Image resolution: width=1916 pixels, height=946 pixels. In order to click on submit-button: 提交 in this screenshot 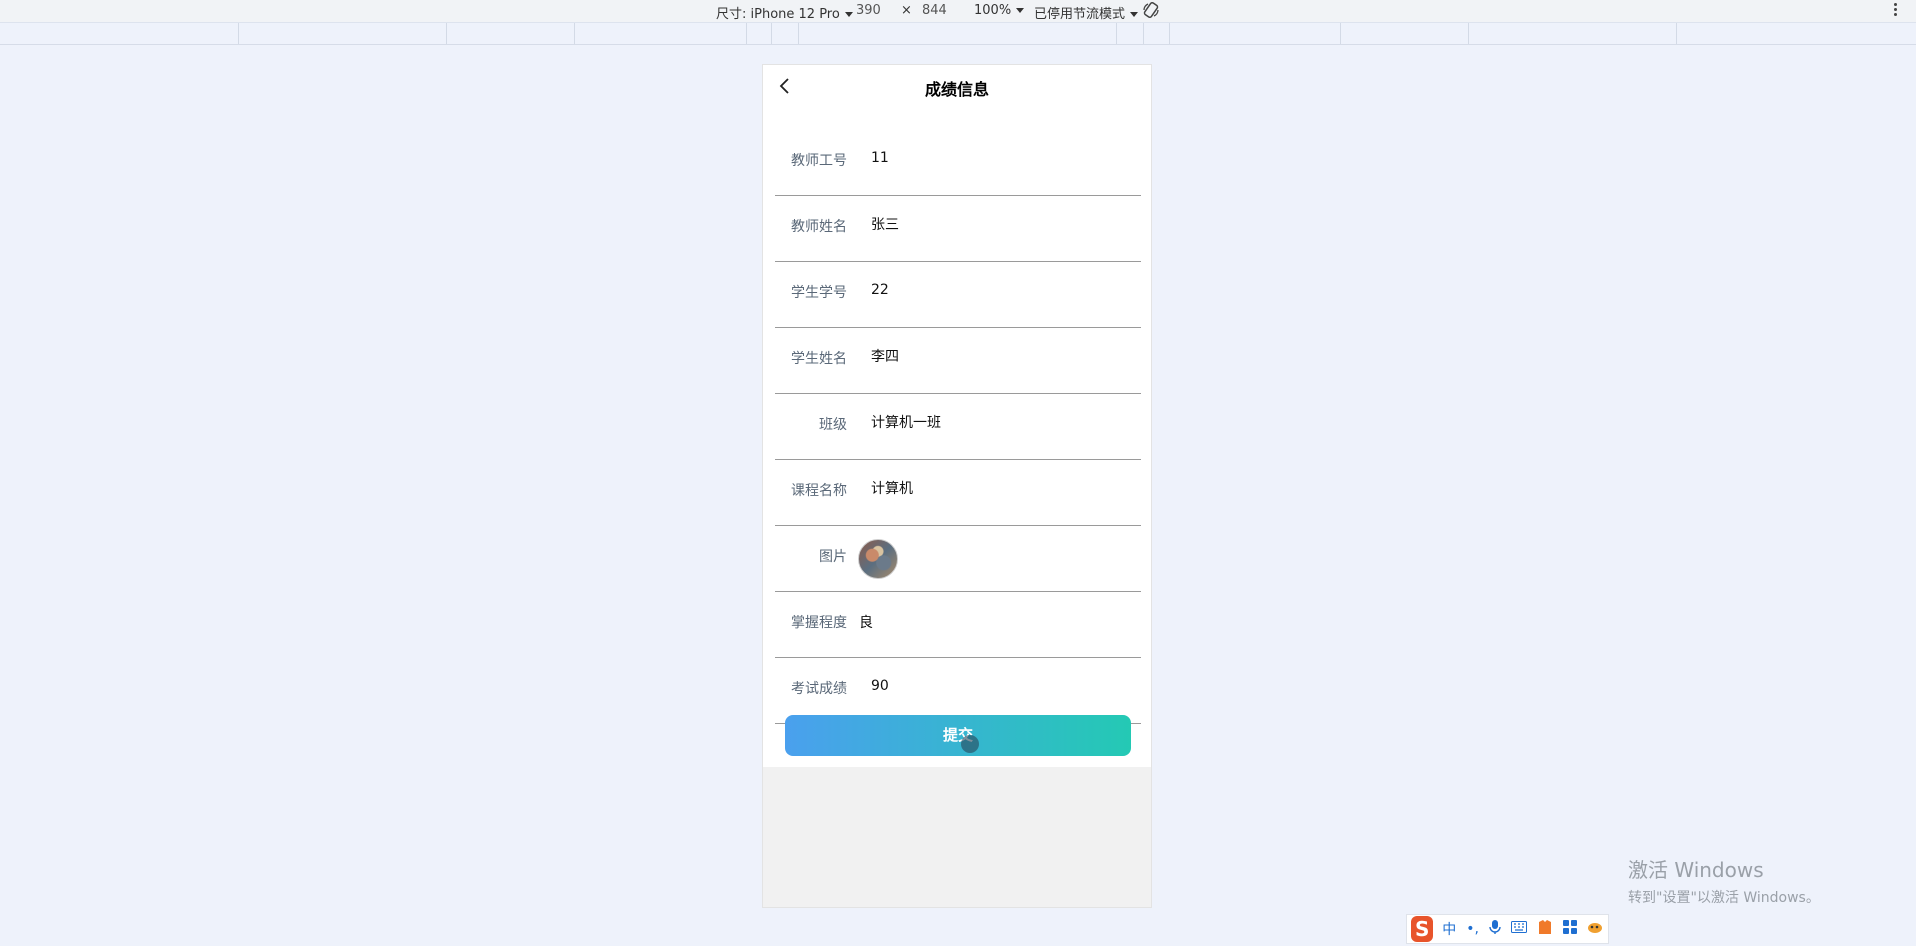, I will do `click(958, 735)`.